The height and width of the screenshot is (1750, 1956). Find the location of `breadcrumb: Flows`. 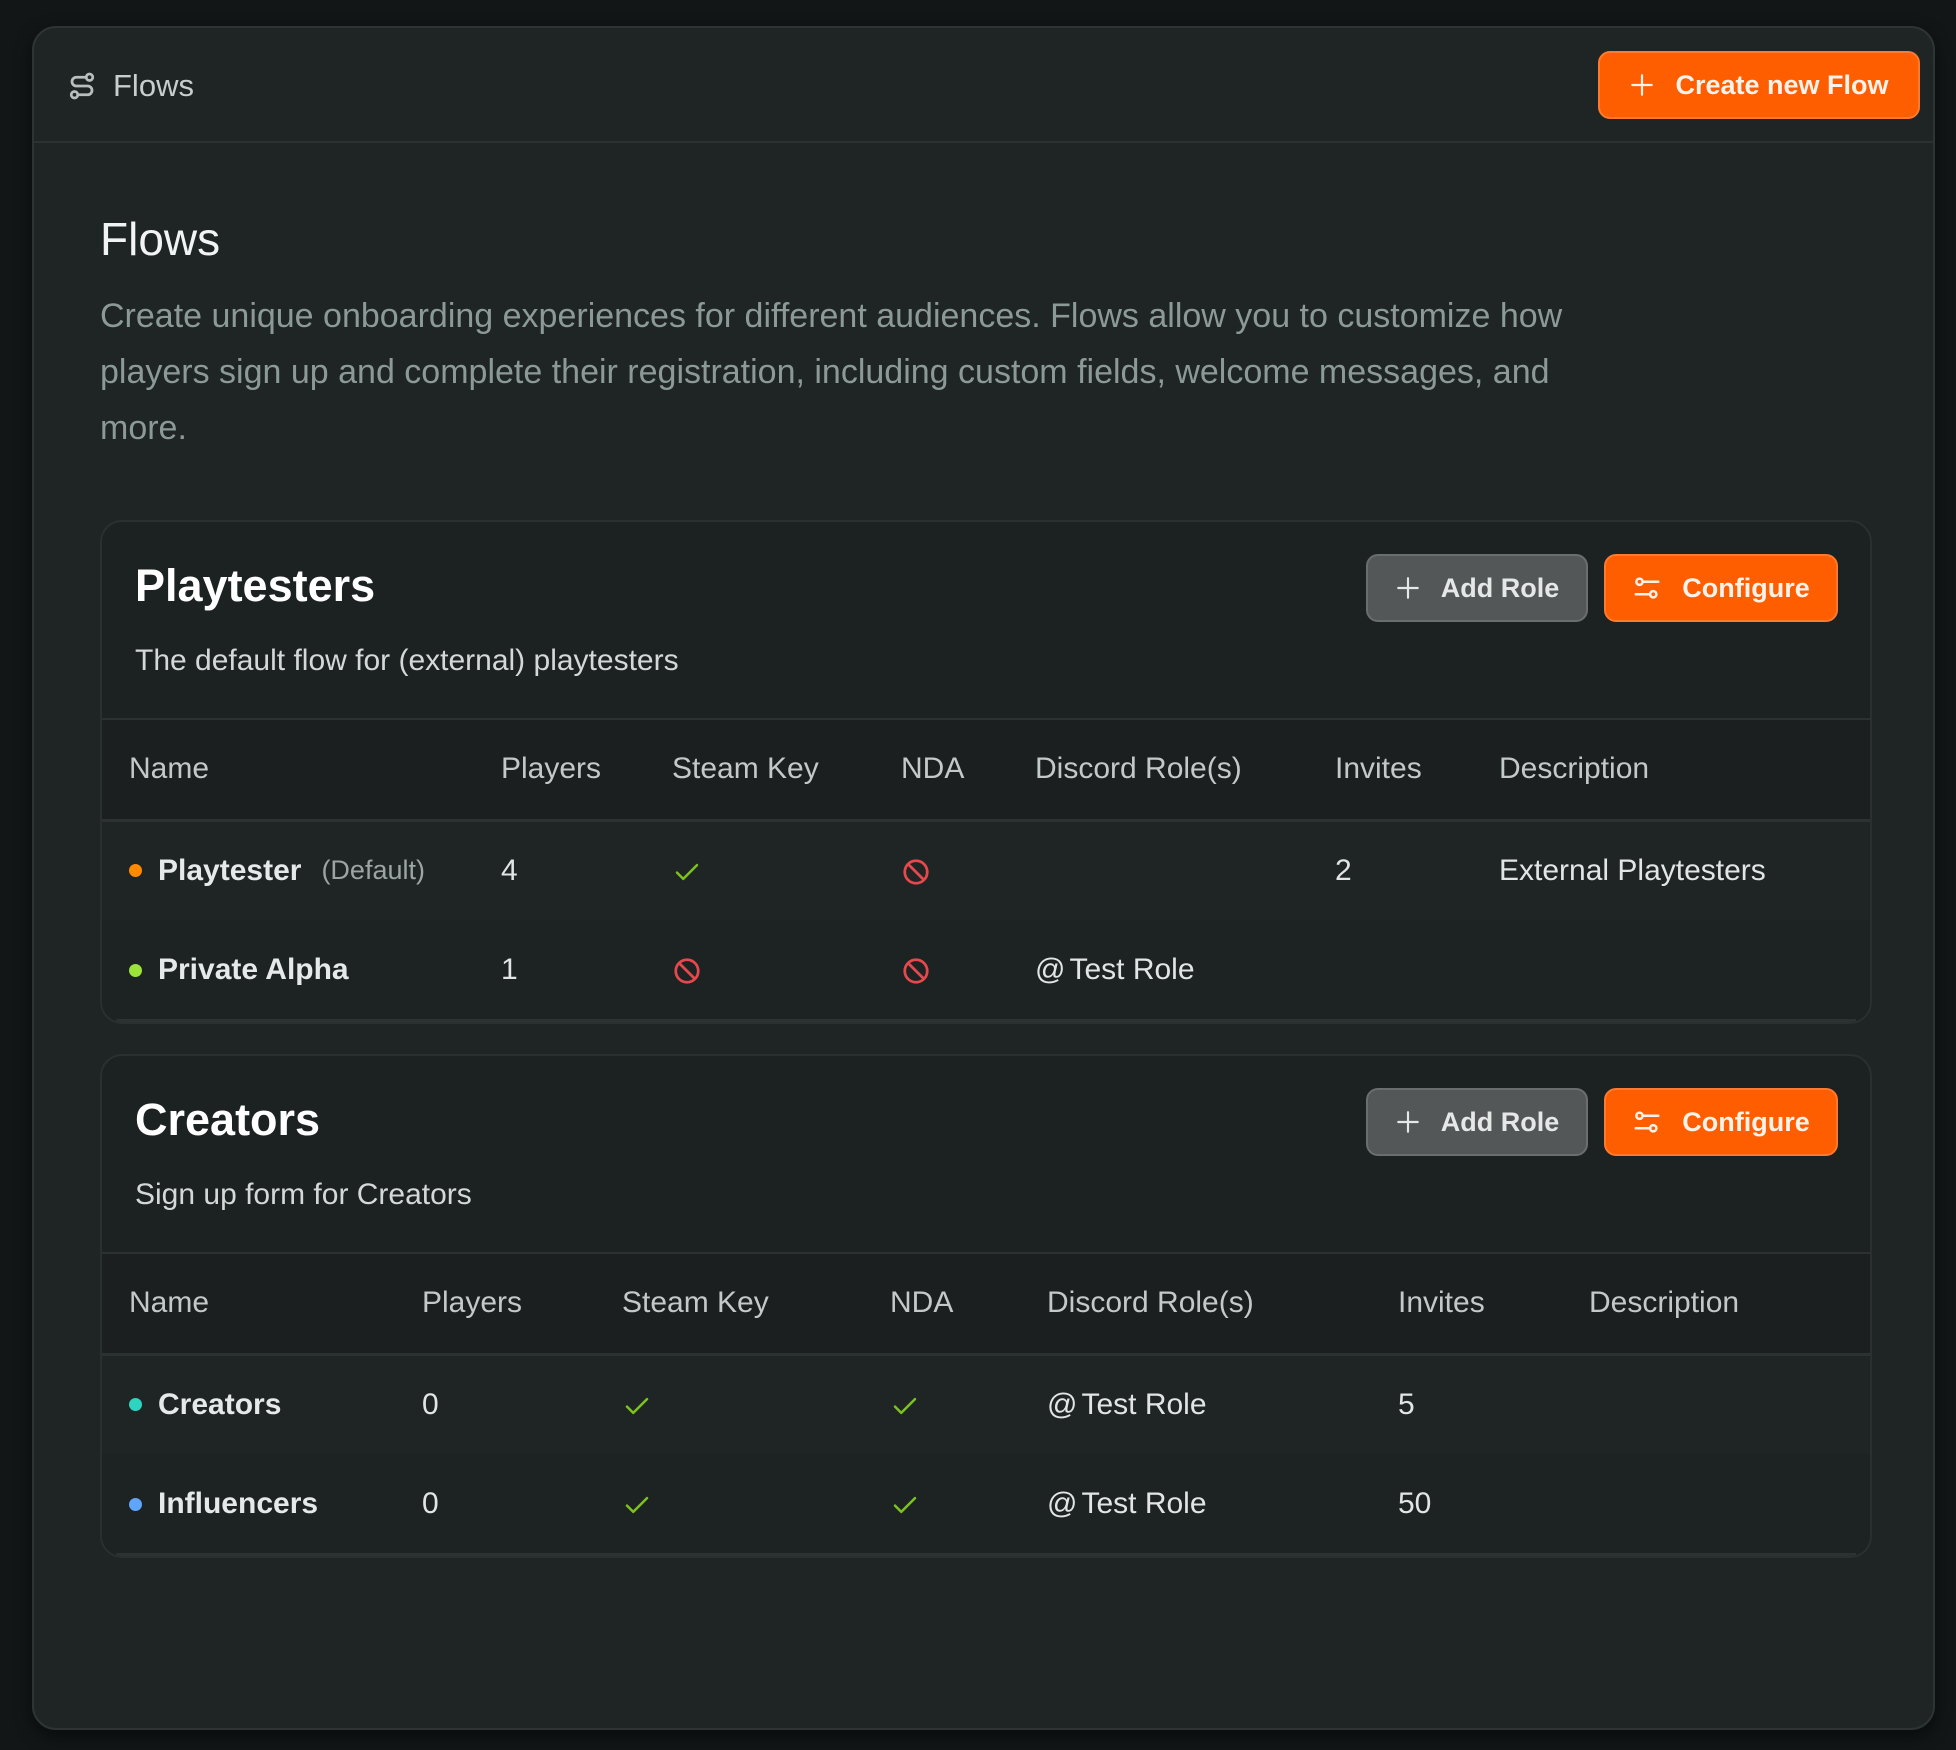

breadcrumb: Flows is located at coordinates (130, 86).